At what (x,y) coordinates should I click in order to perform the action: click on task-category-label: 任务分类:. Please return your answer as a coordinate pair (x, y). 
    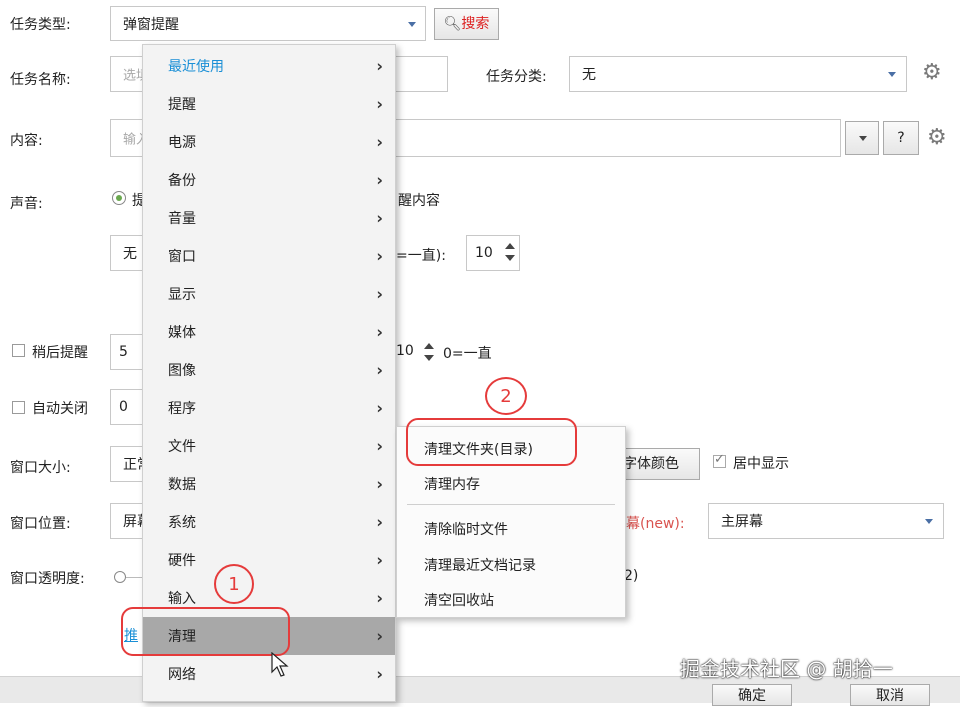
    Looking at the image, I should click on (516, 77).